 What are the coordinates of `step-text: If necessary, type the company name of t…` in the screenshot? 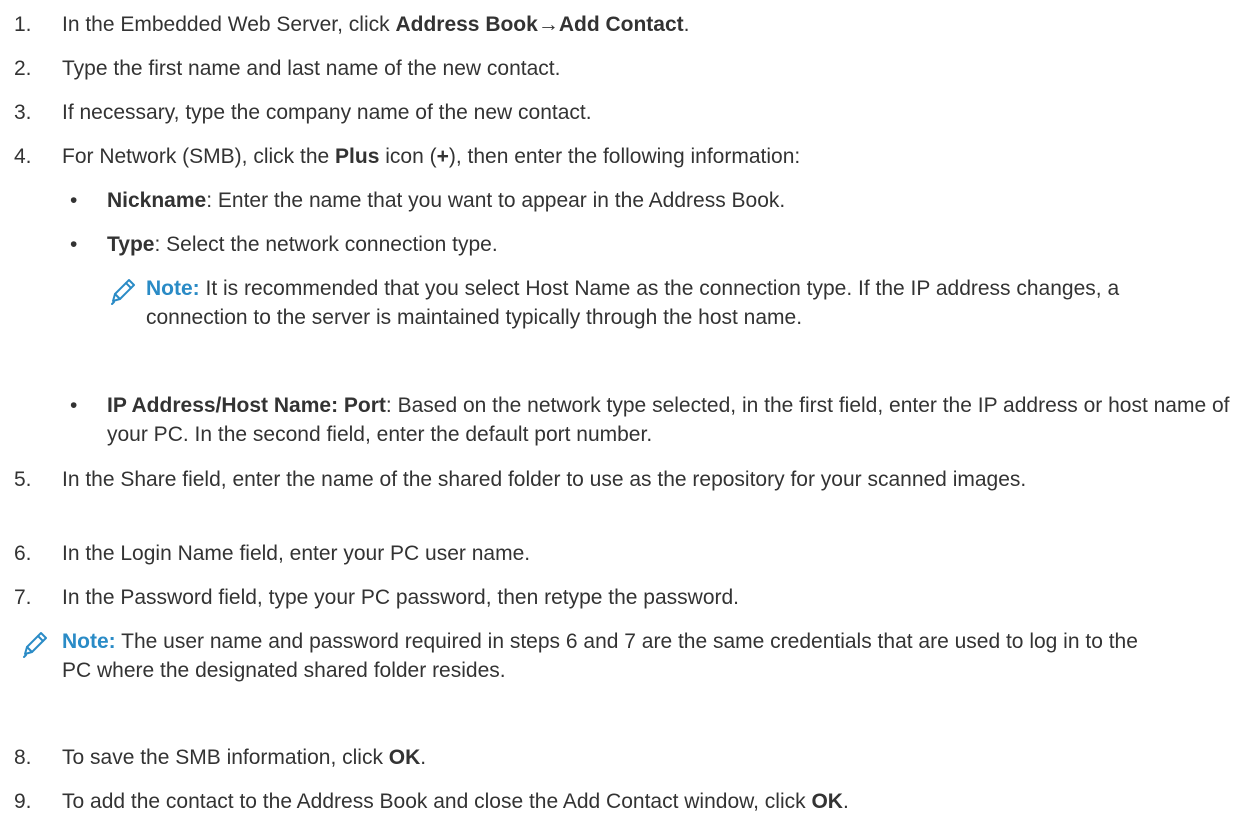 It's located at (327, 112).